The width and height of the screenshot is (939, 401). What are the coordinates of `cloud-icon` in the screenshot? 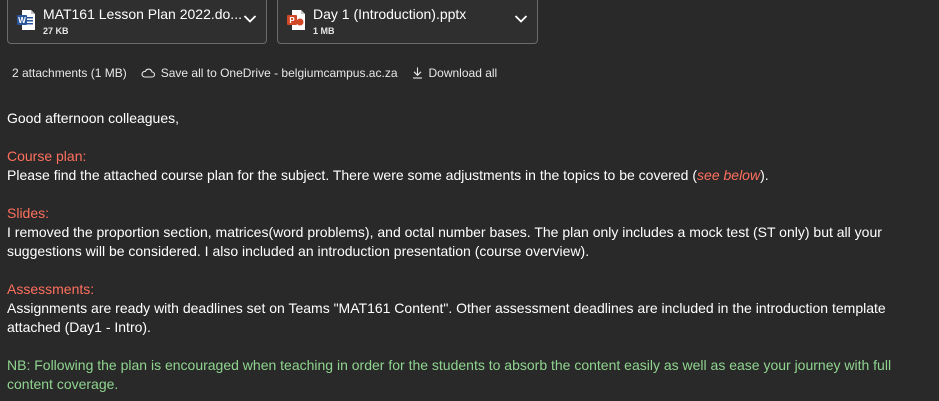 It's located at (148, 73).